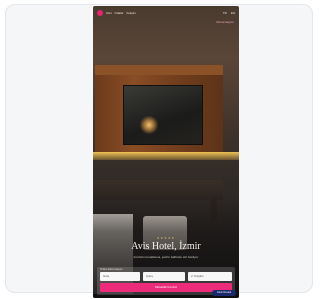  I want to click on lang-option: EN, so click(233, 13).